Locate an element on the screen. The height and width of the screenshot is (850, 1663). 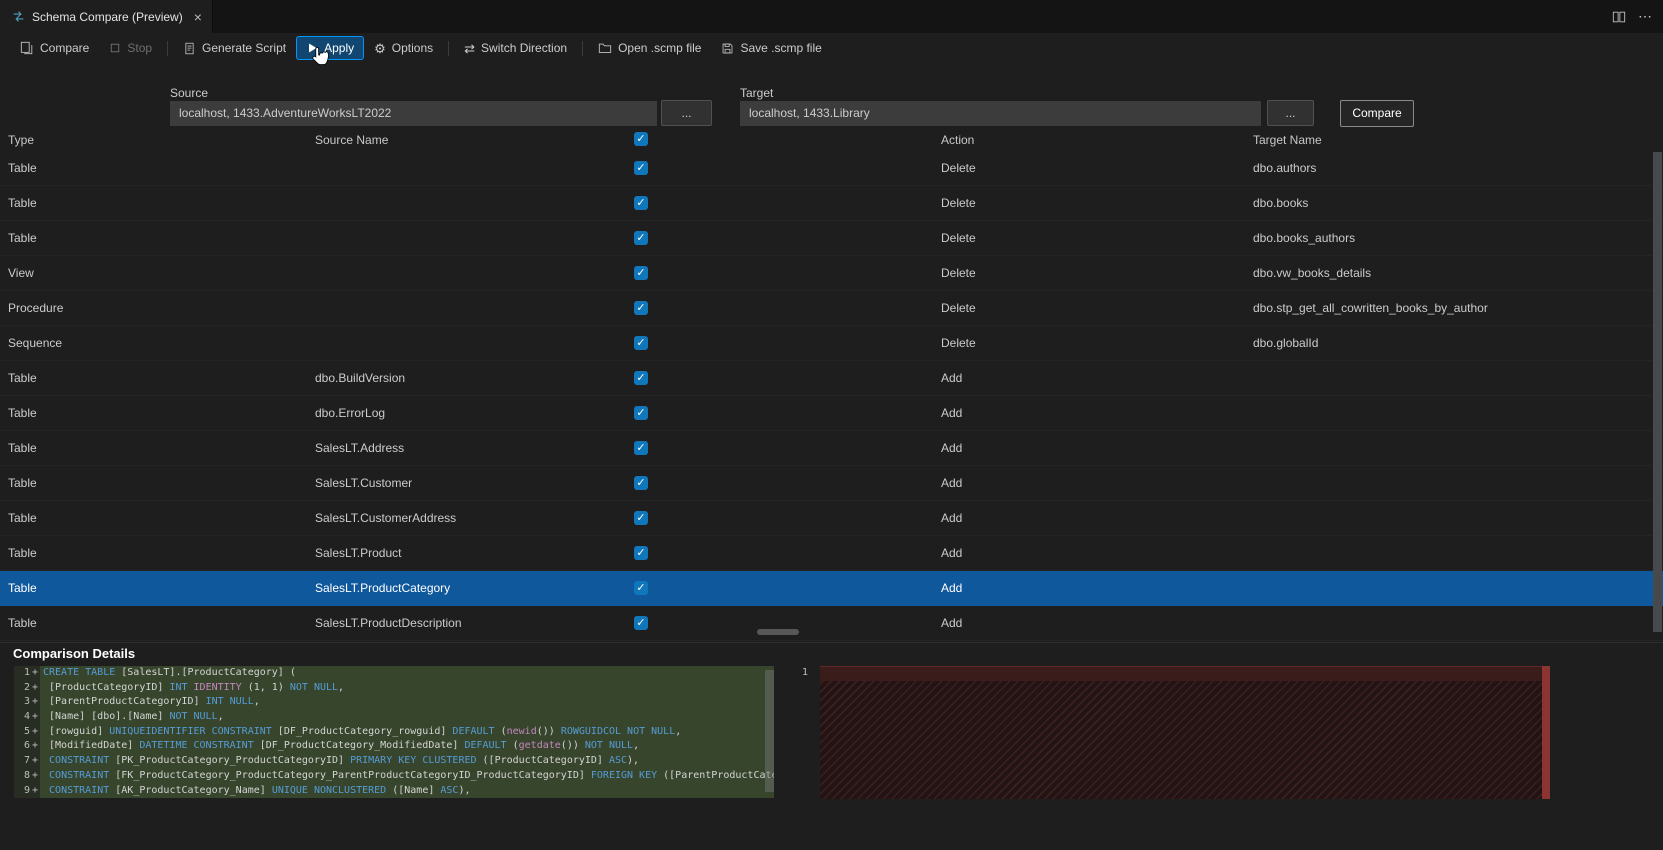
source-connection-field: localhost, 1433.AdventureWorksLT2022 is located at coordinates (413, 113).